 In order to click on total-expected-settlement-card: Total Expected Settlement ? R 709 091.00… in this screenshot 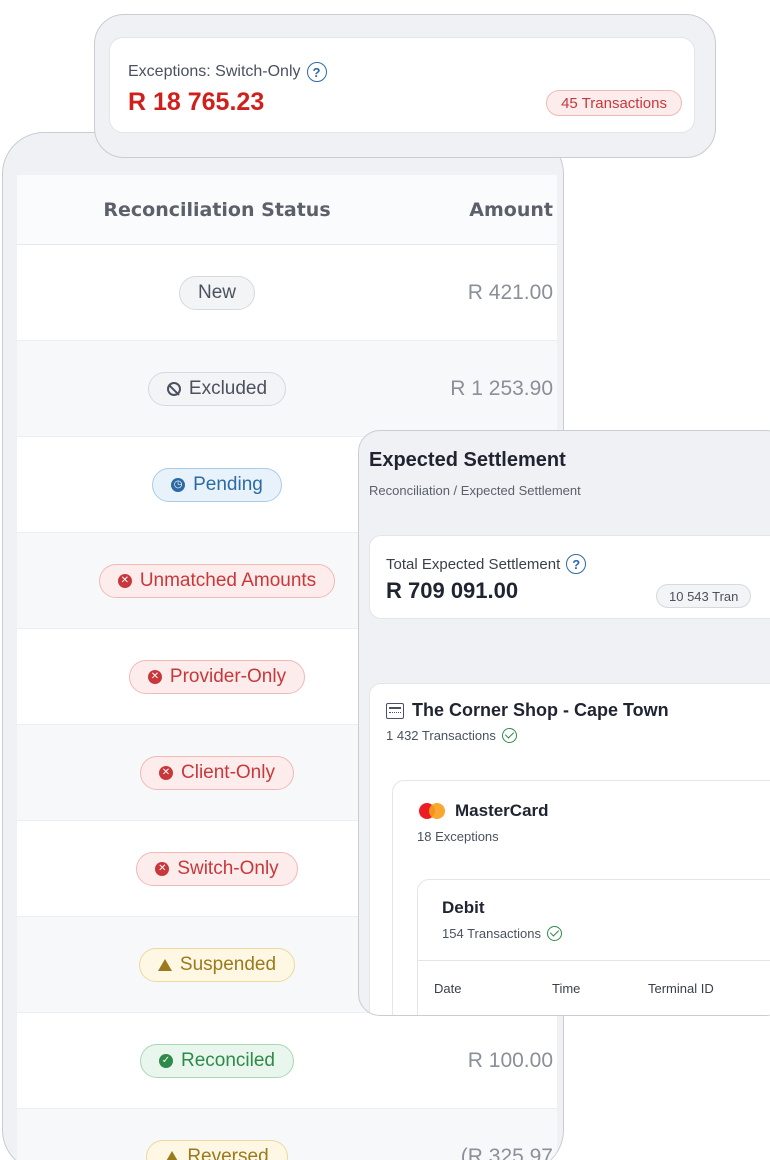, I will do `click(569, 577)`.